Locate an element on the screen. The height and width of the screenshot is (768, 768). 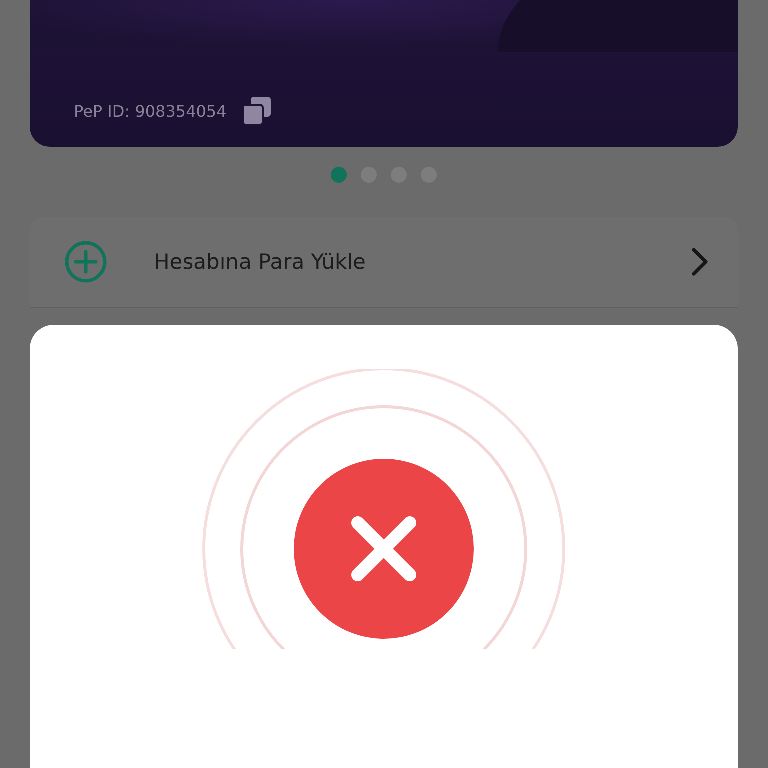
plus-circle-icon is located at coordinates (86, 262).